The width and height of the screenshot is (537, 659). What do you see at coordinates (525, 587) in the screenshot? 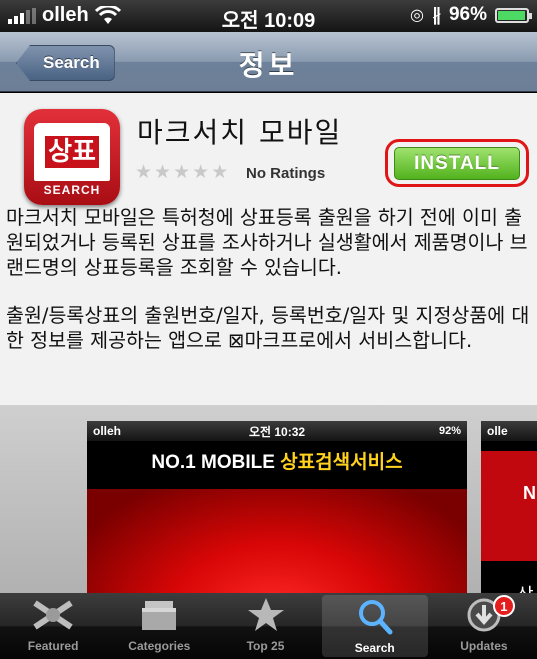
I see `screenshot-korean: 상` at bounding box center [525, 587].